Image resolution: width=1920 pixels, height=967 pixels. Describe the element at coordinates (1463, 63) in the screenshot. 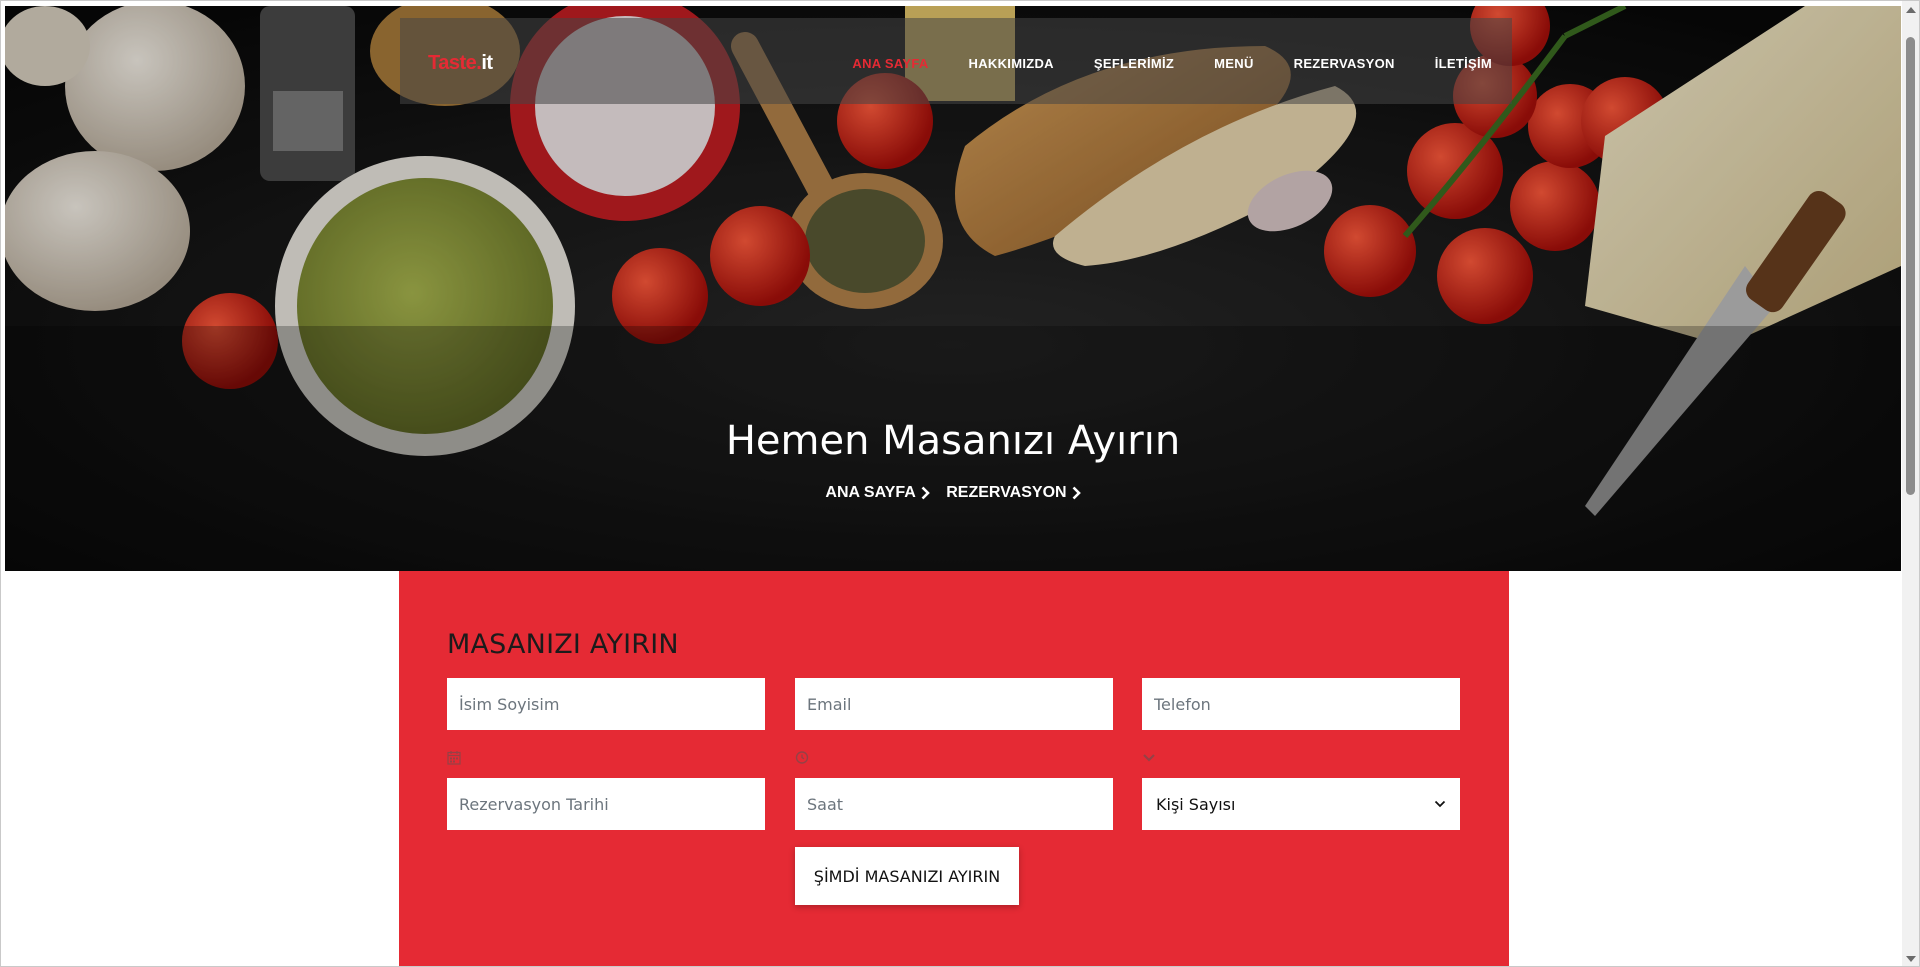

I see `nav-item-iletisim: İLETİŞİM` at that location.